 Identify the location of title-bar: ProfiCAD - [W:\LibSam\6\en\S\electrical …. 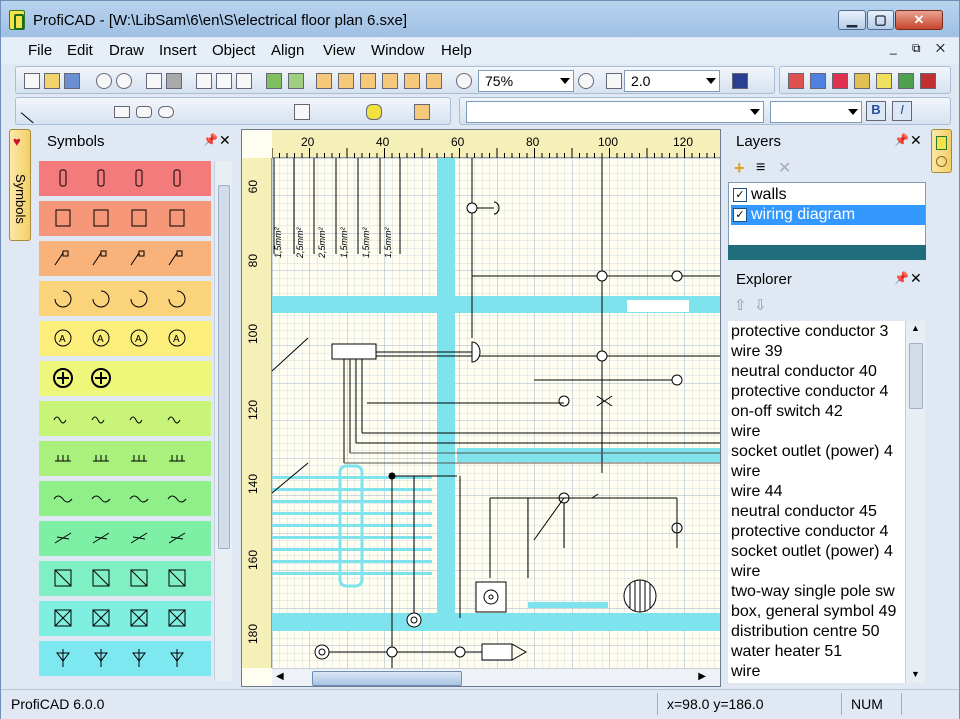
(480, 19).